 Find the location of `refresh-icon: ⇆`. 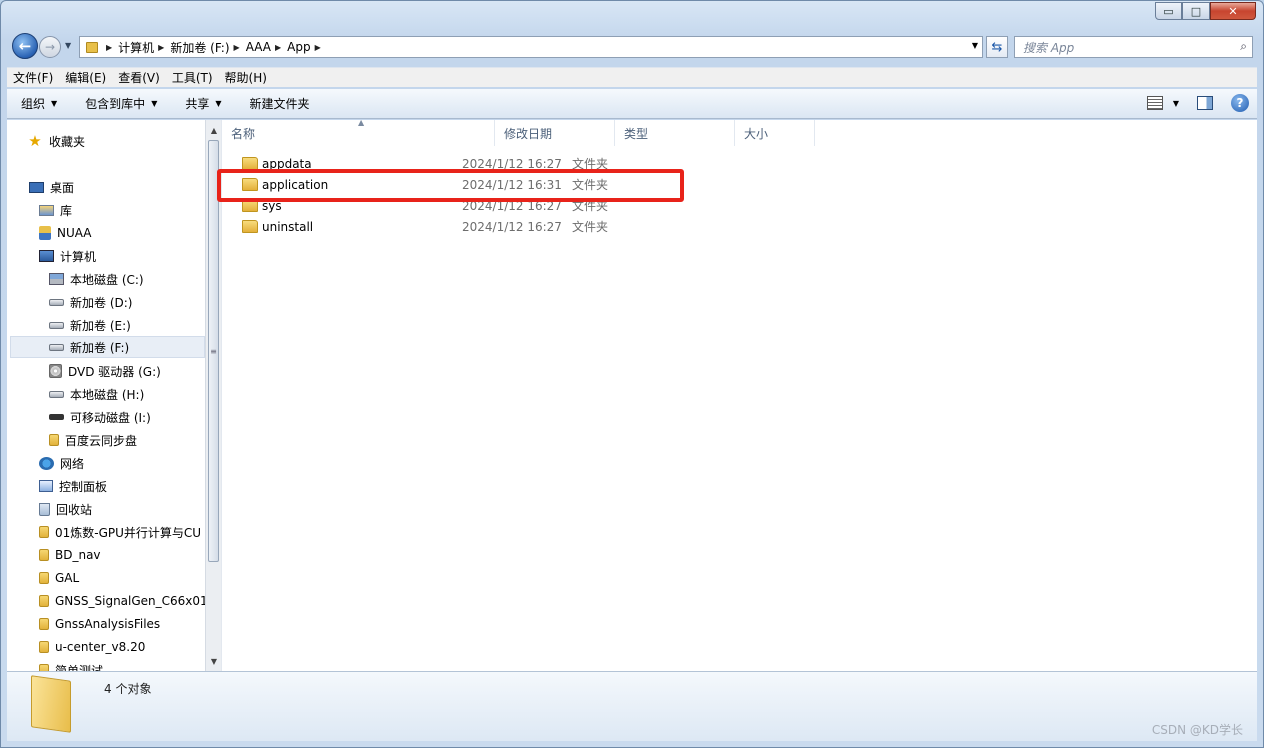

refresh-icon: ⇆ is located at coordinates (997, 47).